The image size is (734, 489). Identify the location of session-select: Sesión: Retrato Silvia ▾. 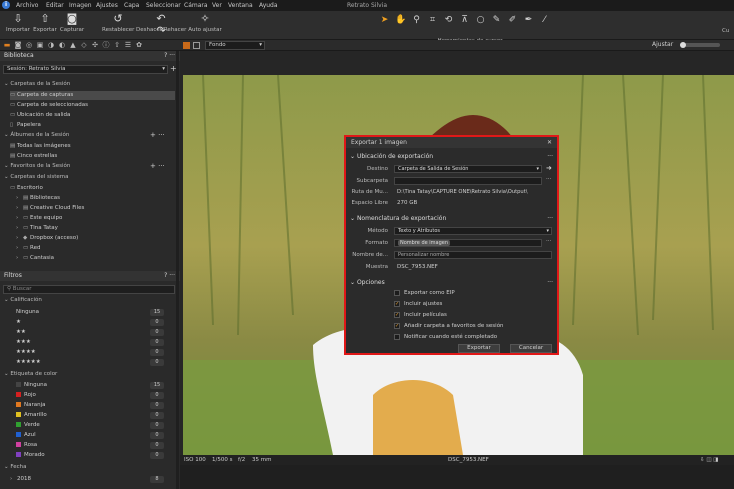
(85, 69).